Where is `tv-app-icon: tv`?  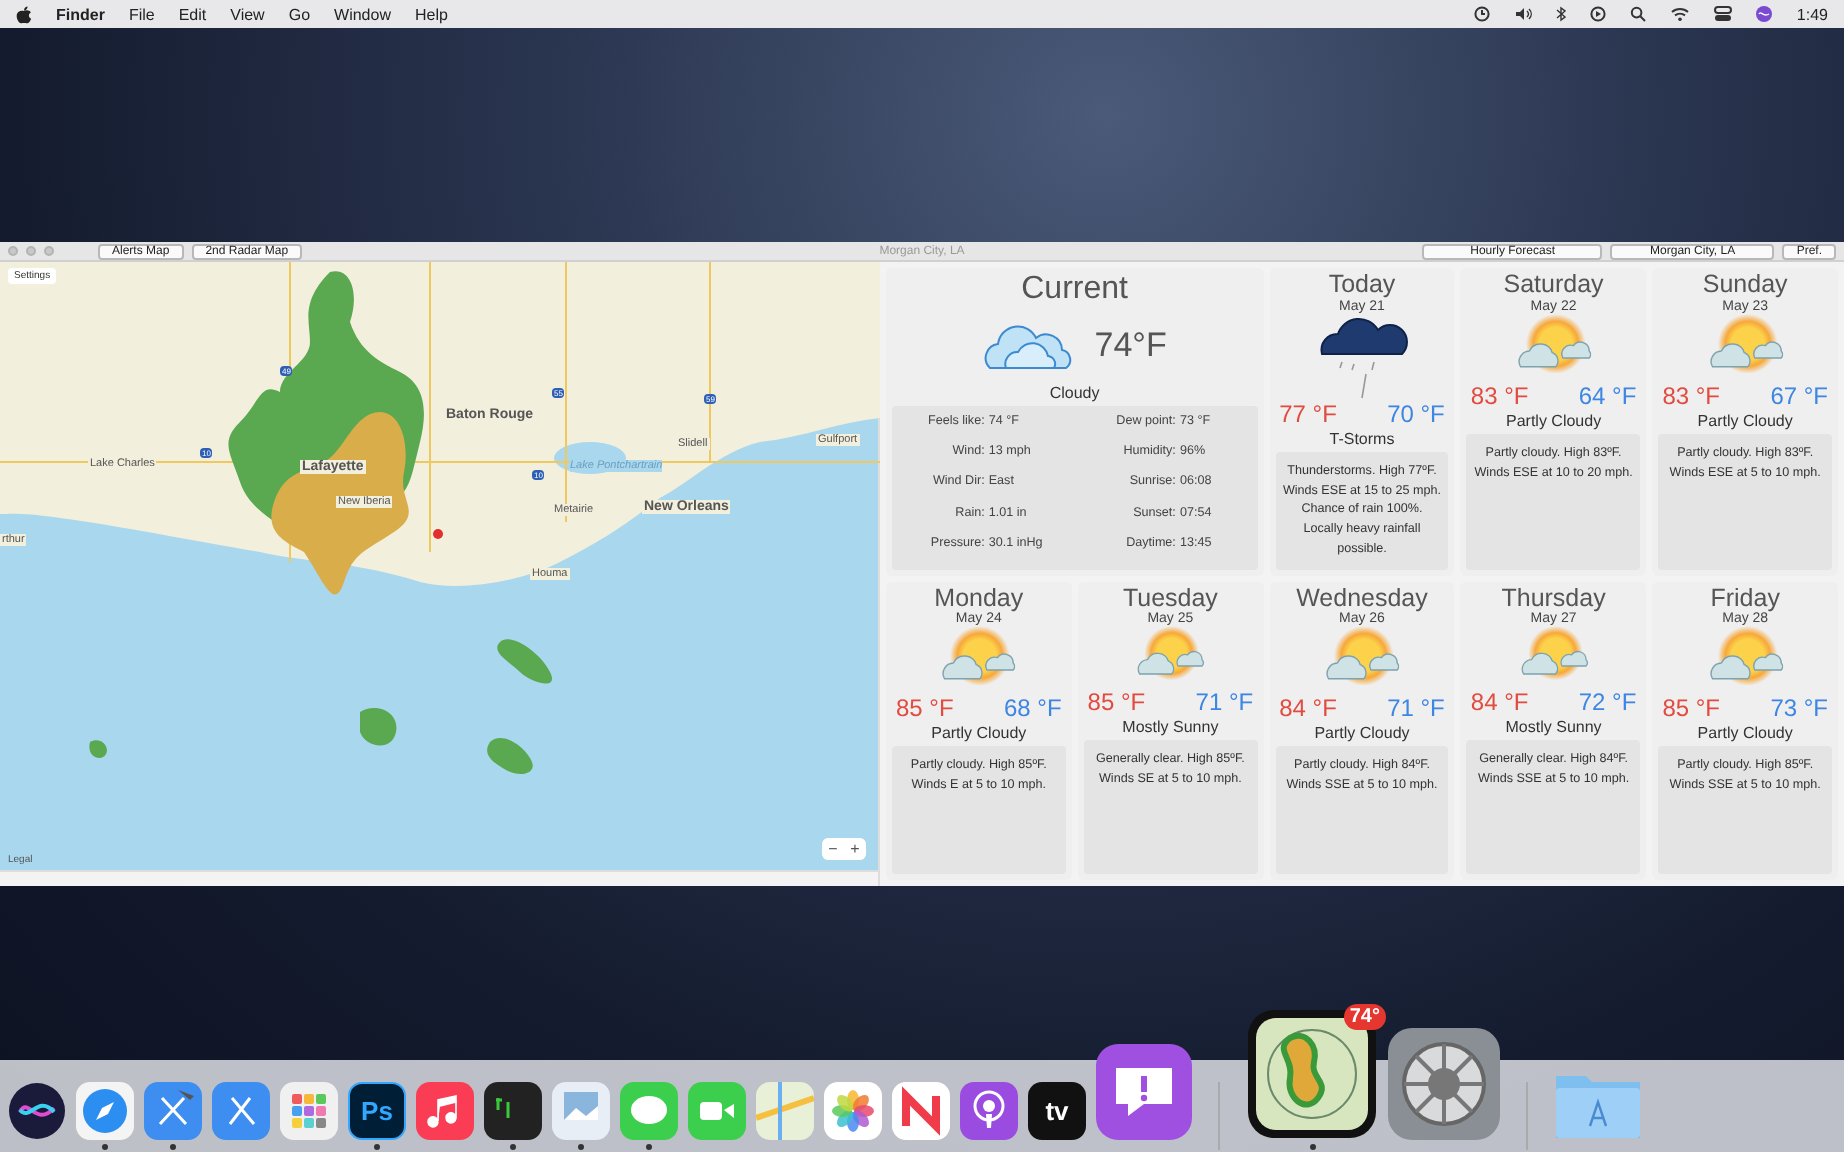
tv-app-icon: tv is located at coordinates (1057, 1111).